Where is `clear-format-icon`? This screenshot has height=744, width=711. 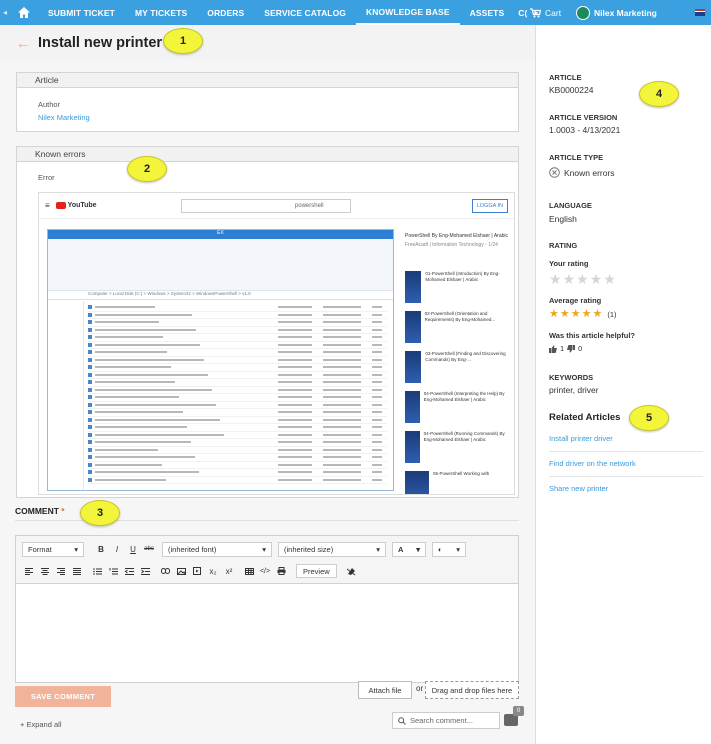
clear-format-icon is located at coordinates (352, 571).